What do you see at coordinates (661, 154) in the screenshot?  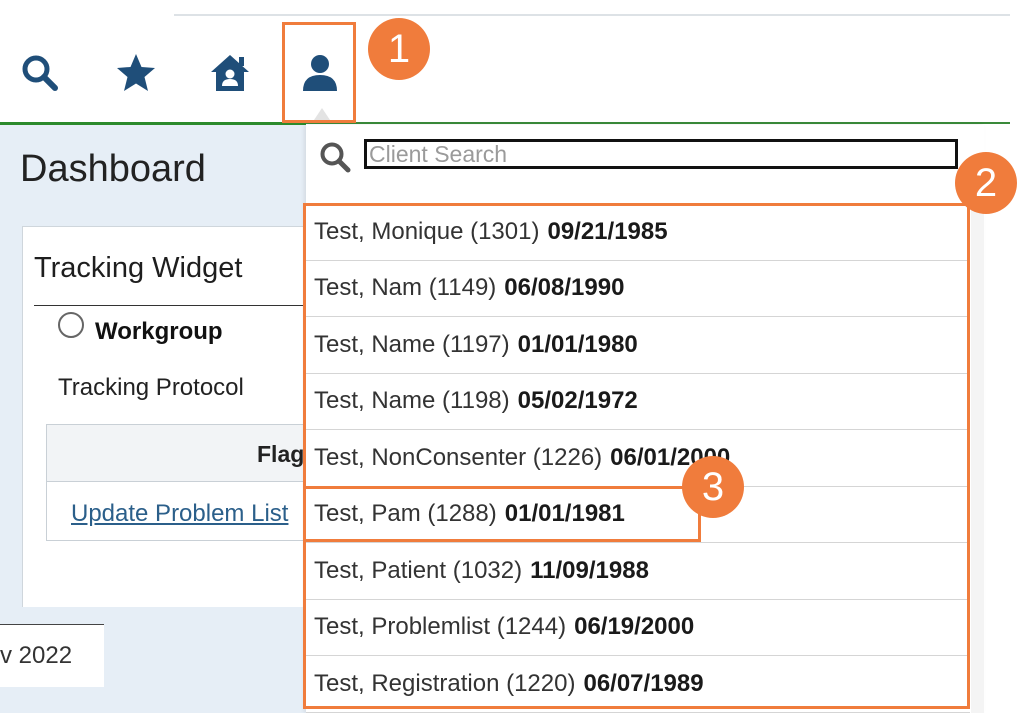 I see `client-search-input` at bounding box center [661, 154].